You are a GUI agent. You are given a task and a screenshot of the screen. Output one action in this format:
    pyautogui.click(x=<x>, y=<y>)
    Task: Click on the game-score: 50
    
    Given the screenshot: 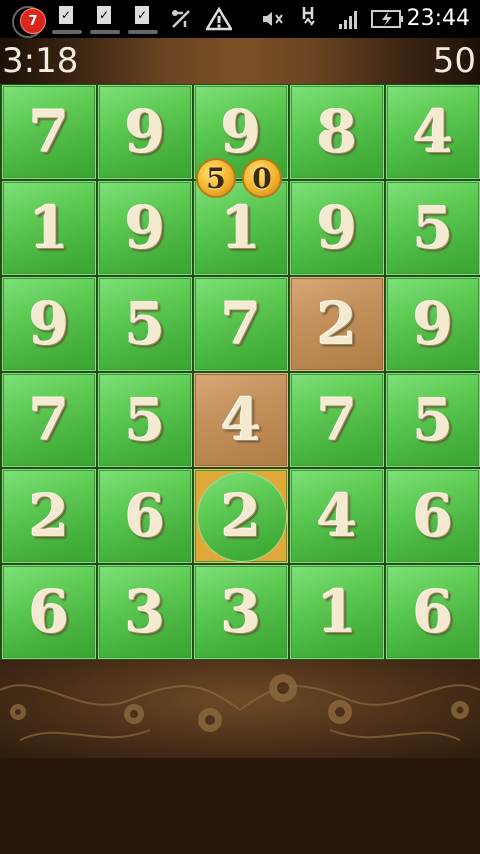 What is the action you would take?
    pyautogui.click(x=454, y=61)
    